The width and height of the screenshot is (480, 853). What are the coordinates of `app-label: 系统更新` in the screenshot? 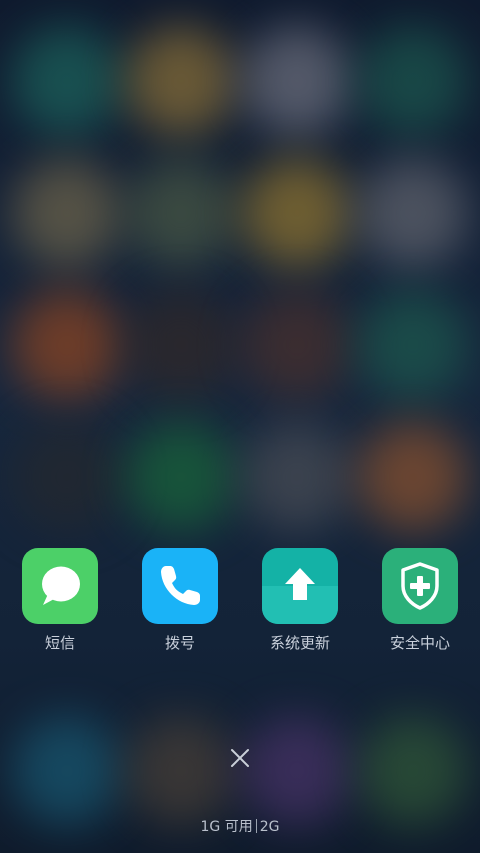 It's located at (299, 643).